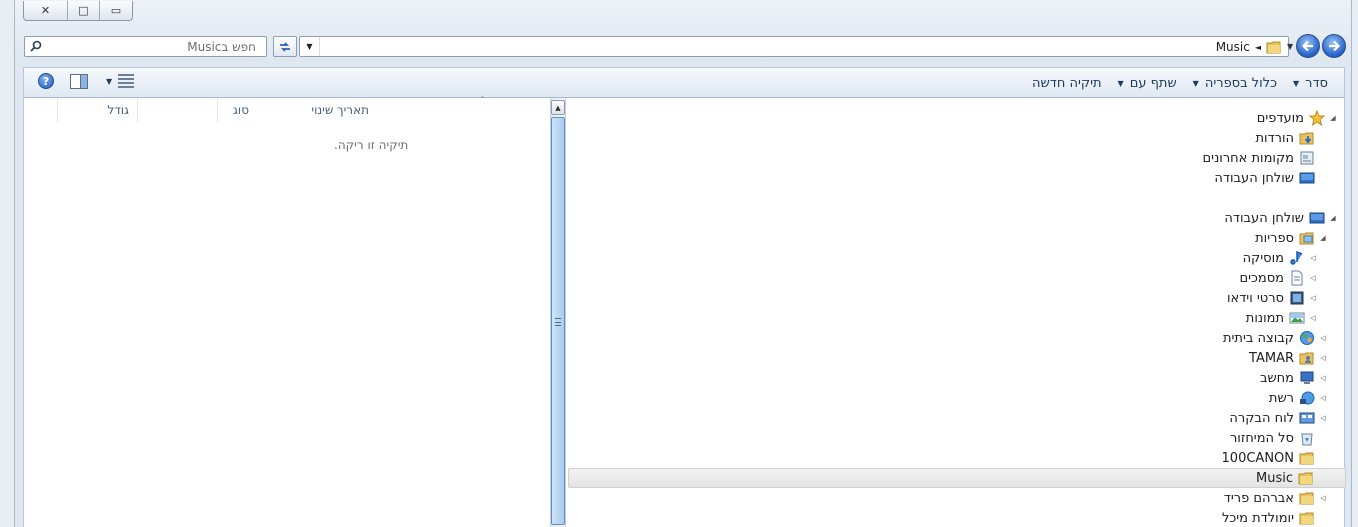  What do you see at coordinates (957, 138) in the screenshot?
I see `nav-tree-item: הורדות` at bounding box center [957, 138].